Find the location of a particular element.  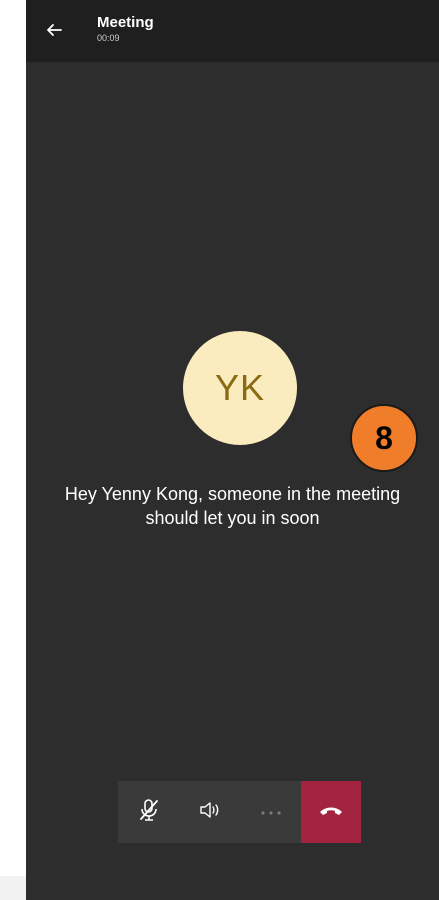

more-icon is located at coordinates (271, 812).